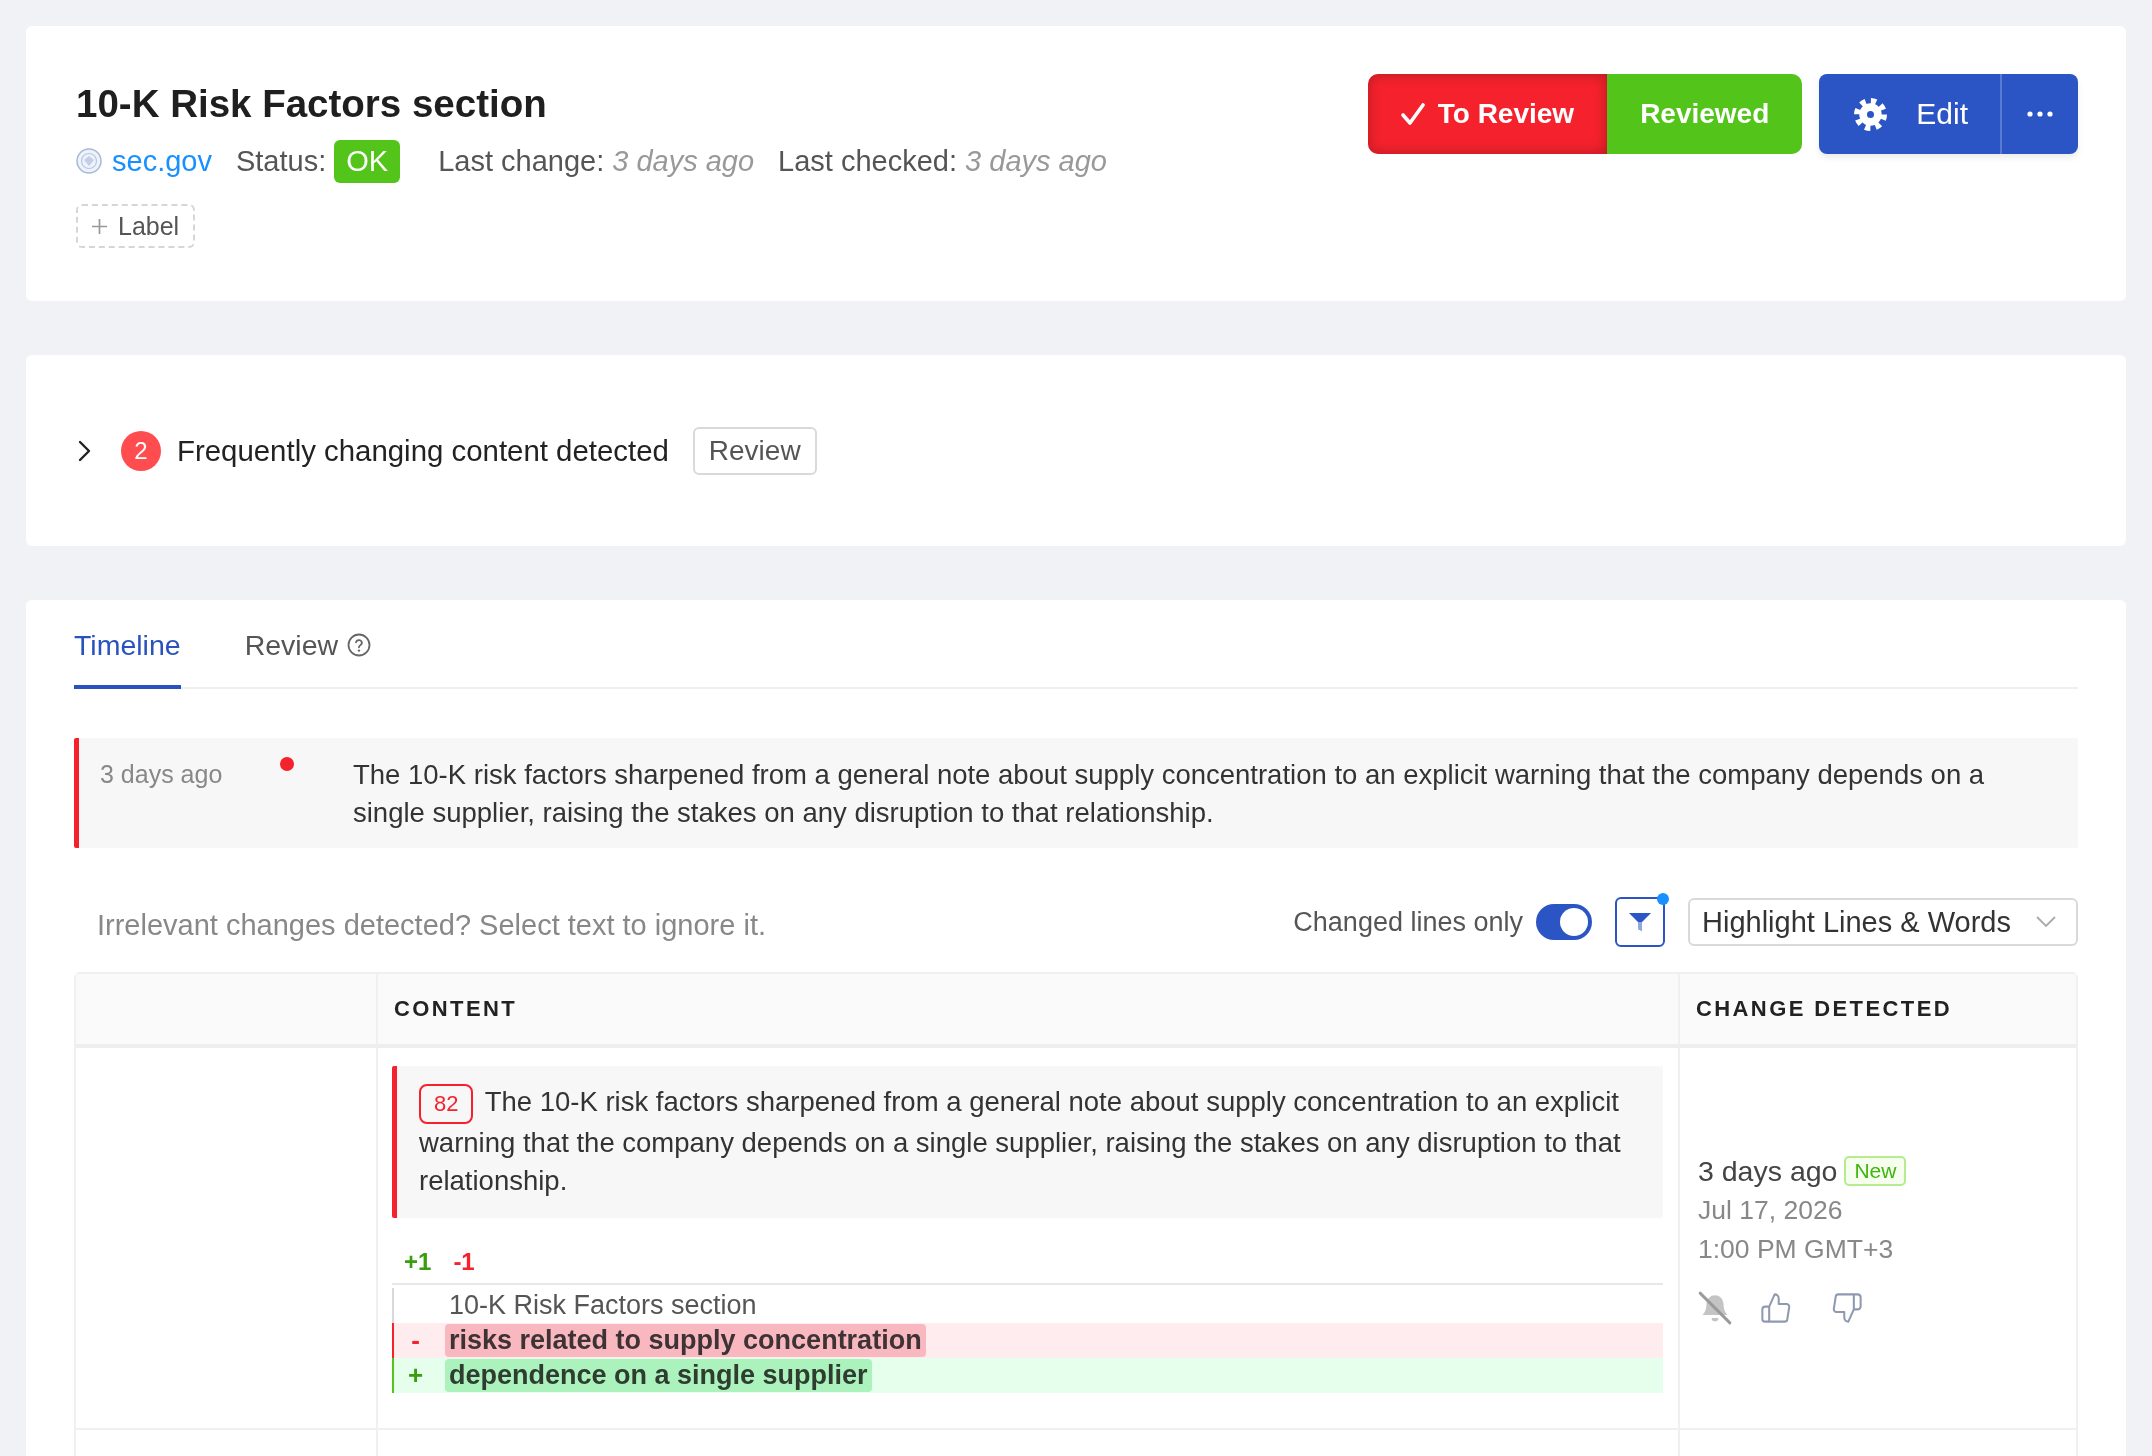  Describe the element at coordinates (1715, 1307) in the screenshot. I see `bell-off-icon` at that location.